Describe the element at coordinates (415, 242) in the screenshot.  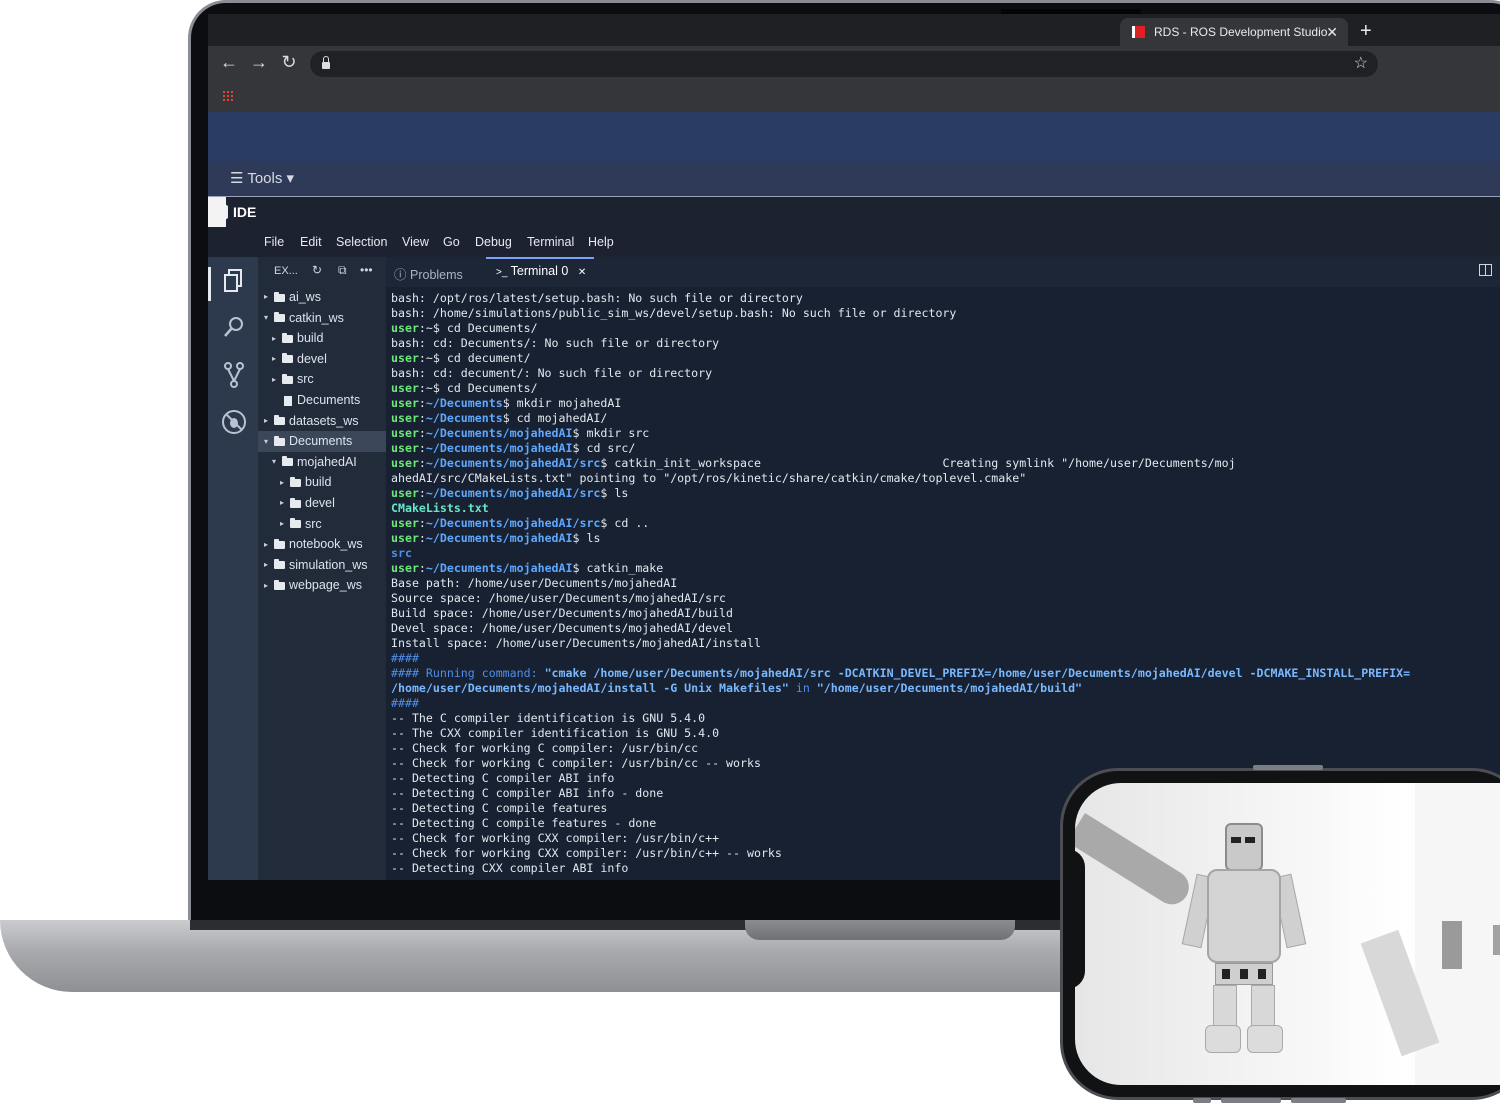
I see `menu-view: View` at that location.